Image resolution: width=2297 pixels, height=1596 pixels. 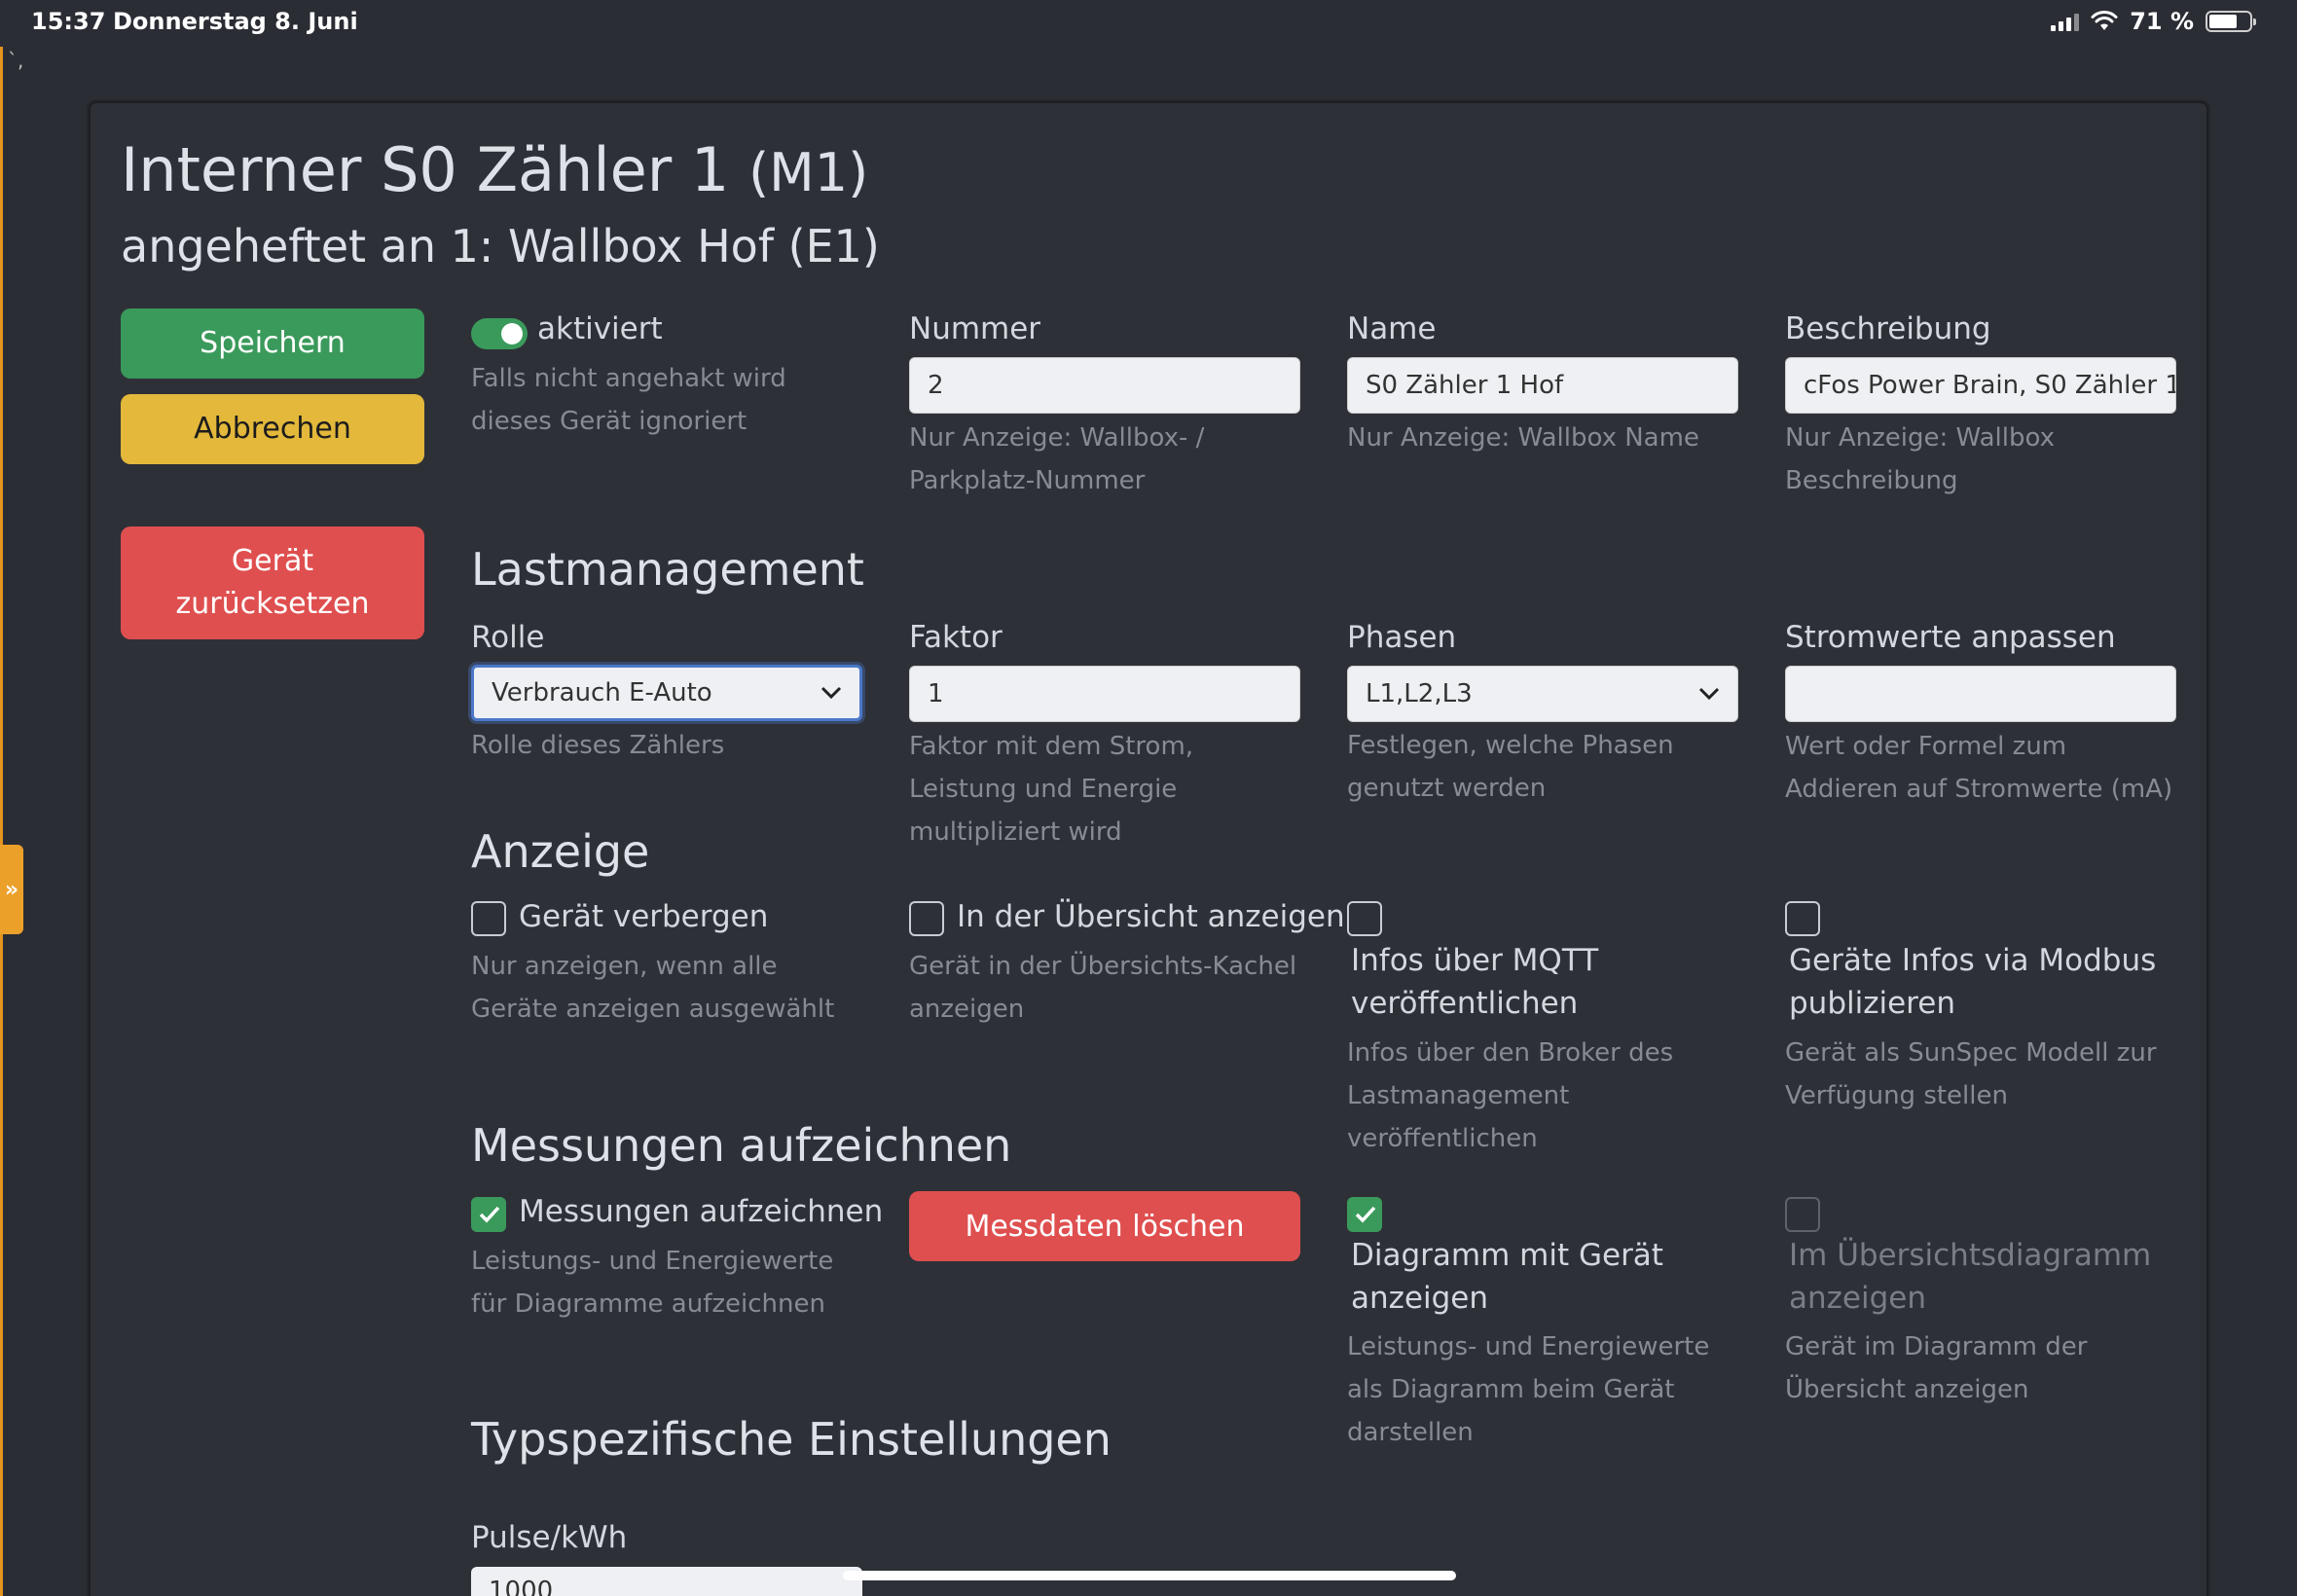 I want to click on modbus-publish-label: Geräte Infos via Modbus publizieren, so click(x=1973, y=982).